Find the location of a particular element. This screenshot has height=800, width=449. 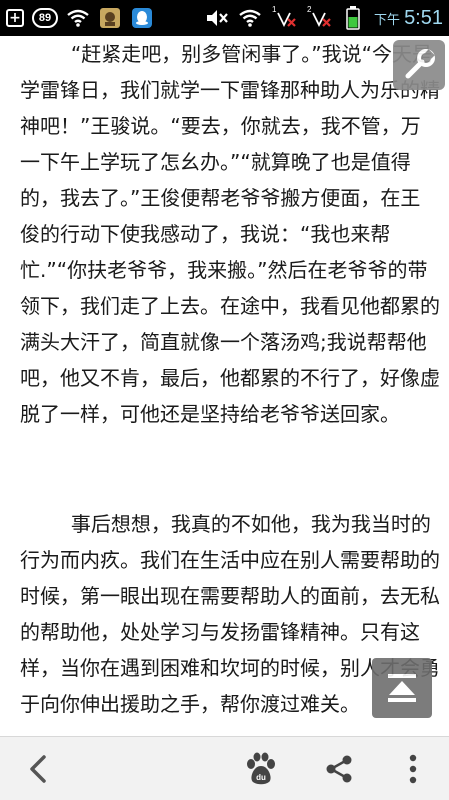

qq-icon is located at coordinates (142, 18).